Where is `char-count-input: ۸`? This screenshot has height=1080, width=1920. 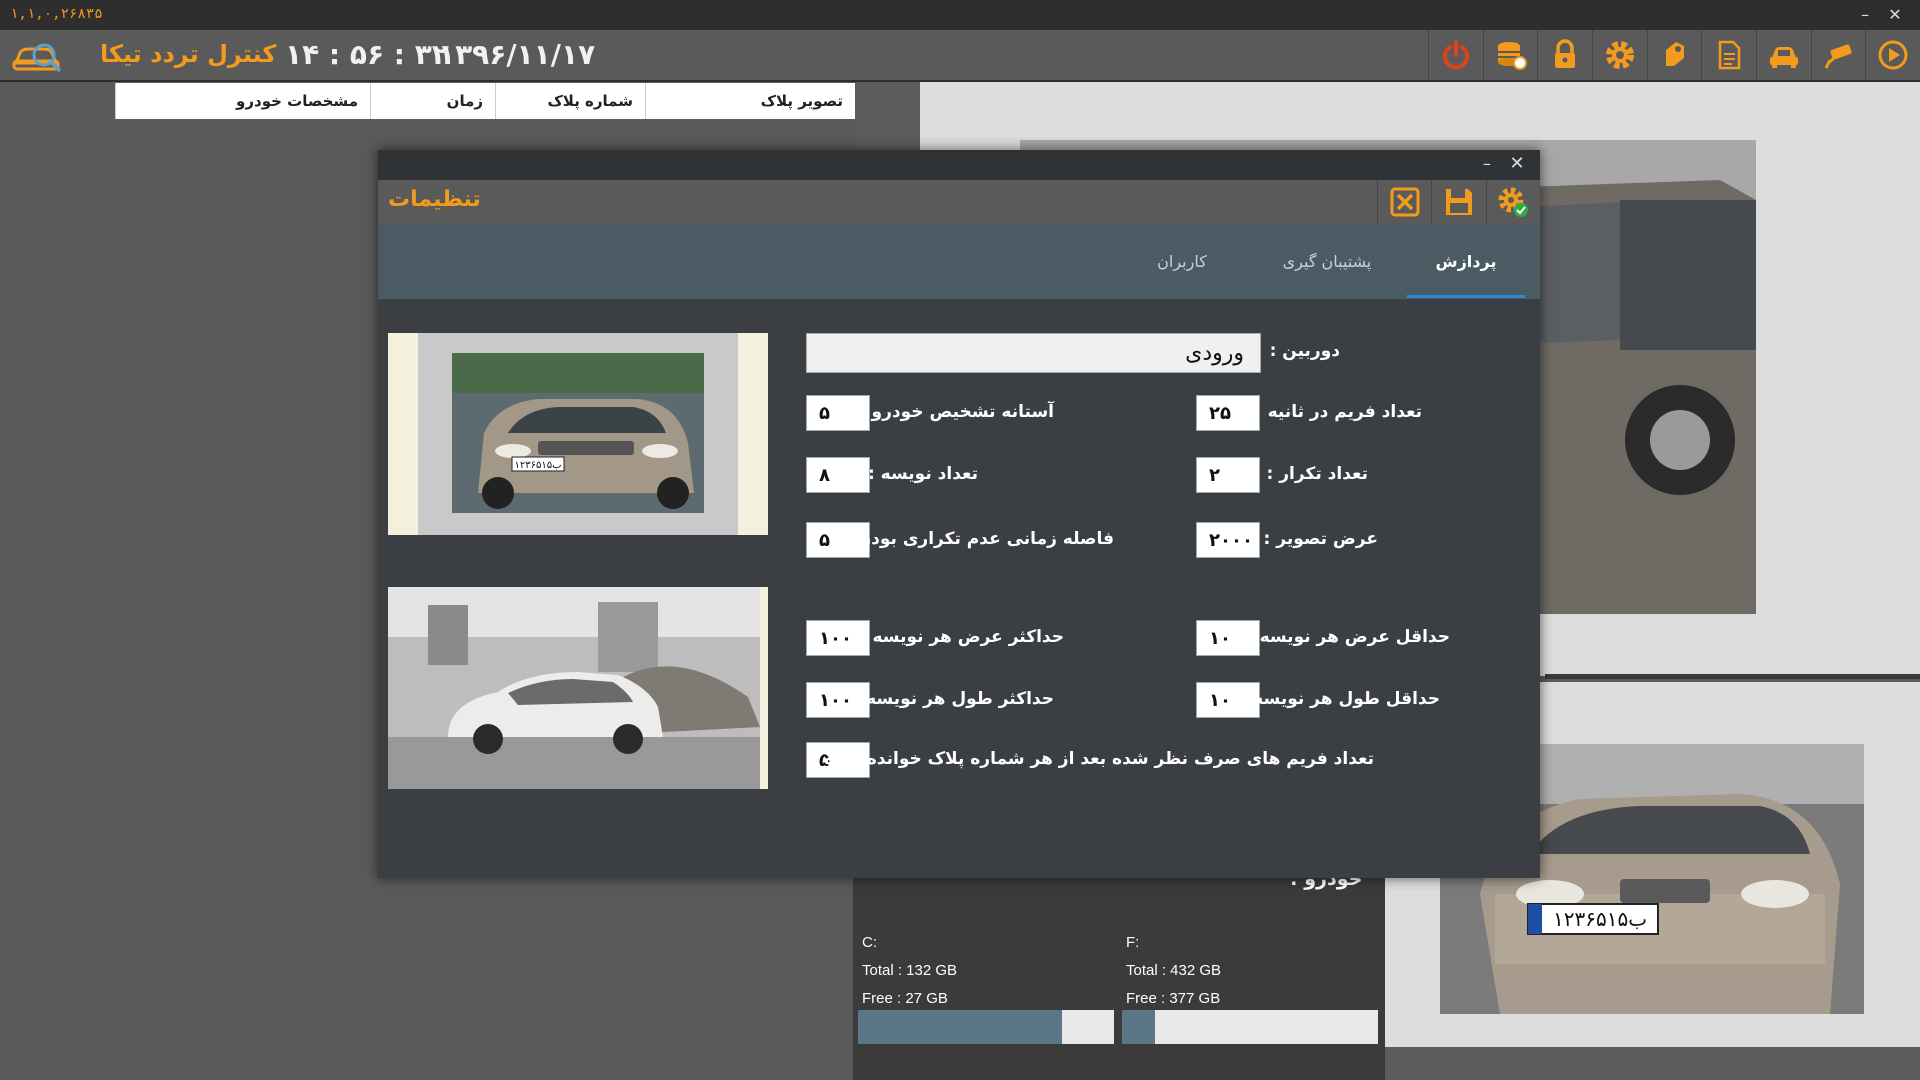 char-count-input: ۸ is located at coordinates (838, 475).